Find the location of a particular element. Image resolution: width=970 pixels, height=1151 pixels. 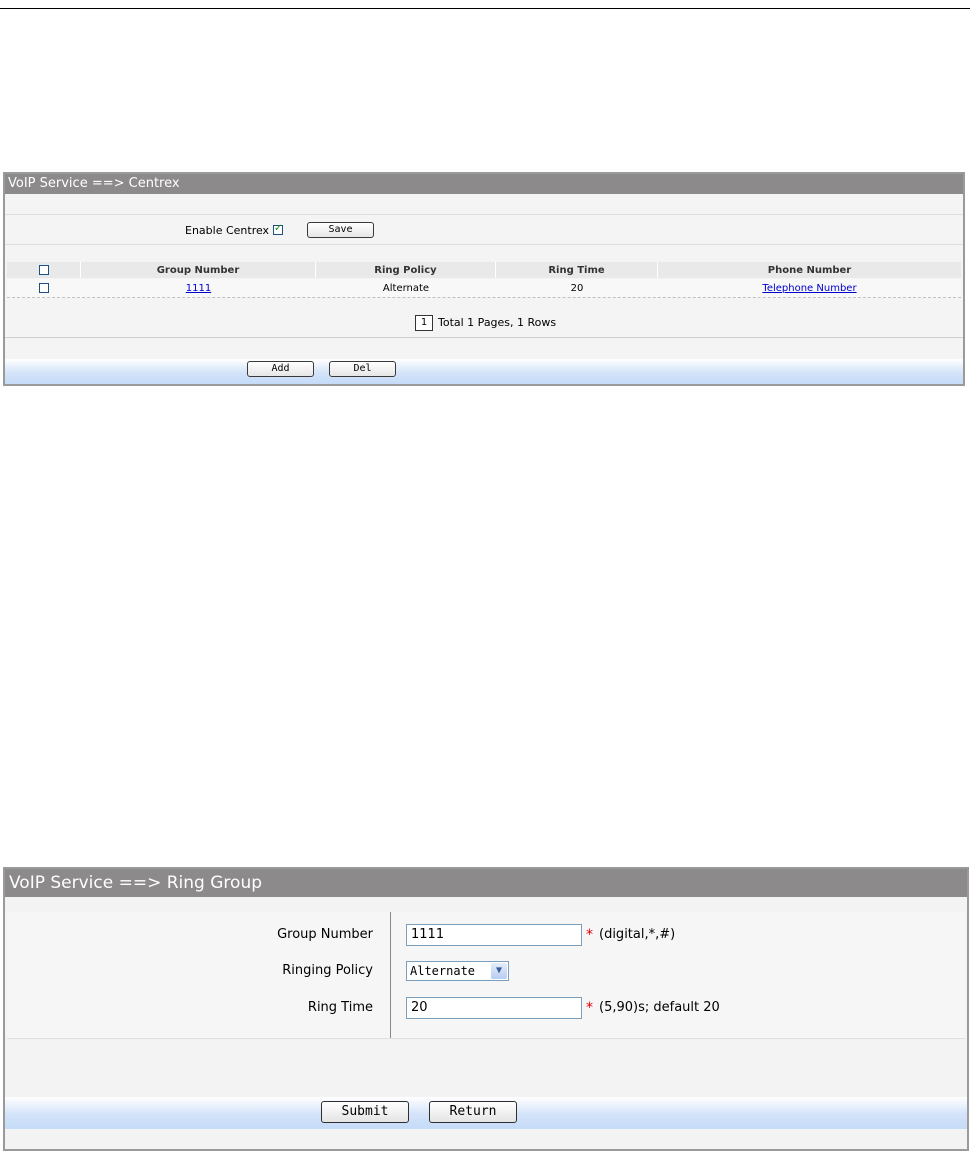

form-divider is located at coordinates (390, 975).